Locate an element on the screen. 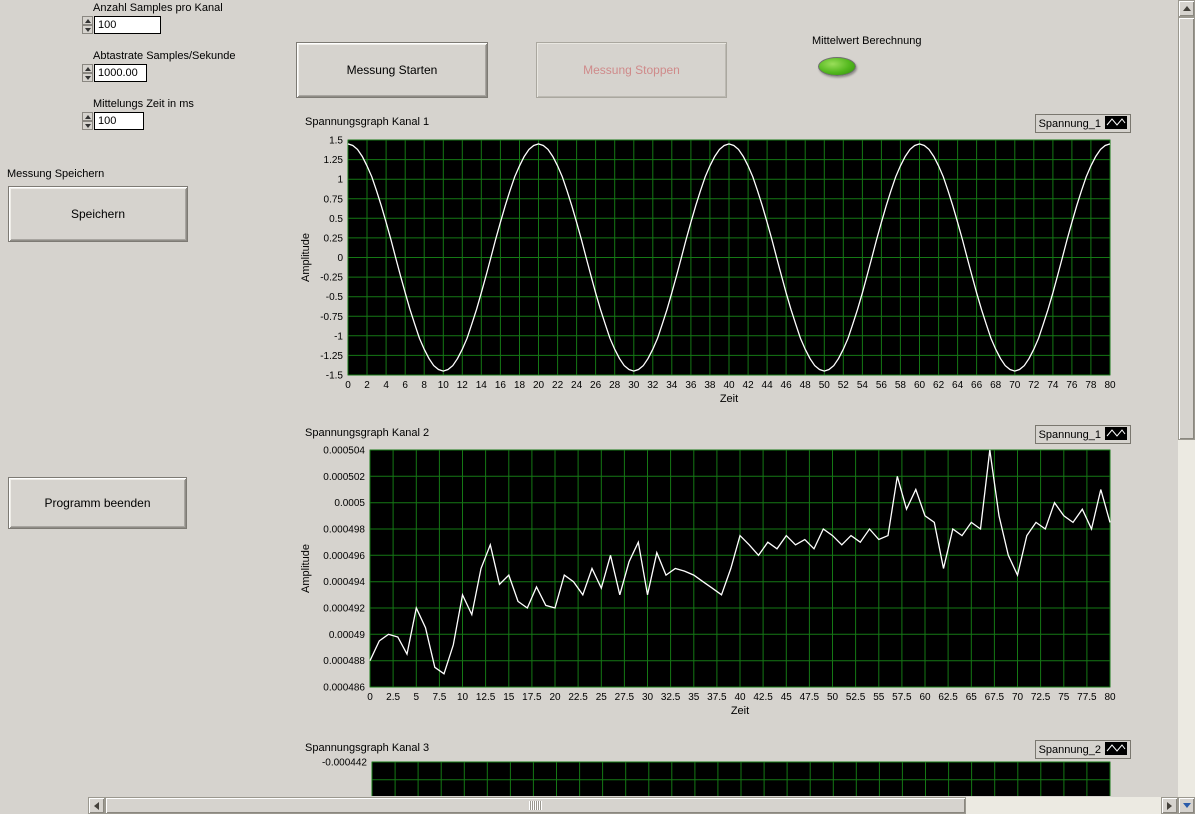  x-tick-label: 28 is located at coordinates (615, 385).